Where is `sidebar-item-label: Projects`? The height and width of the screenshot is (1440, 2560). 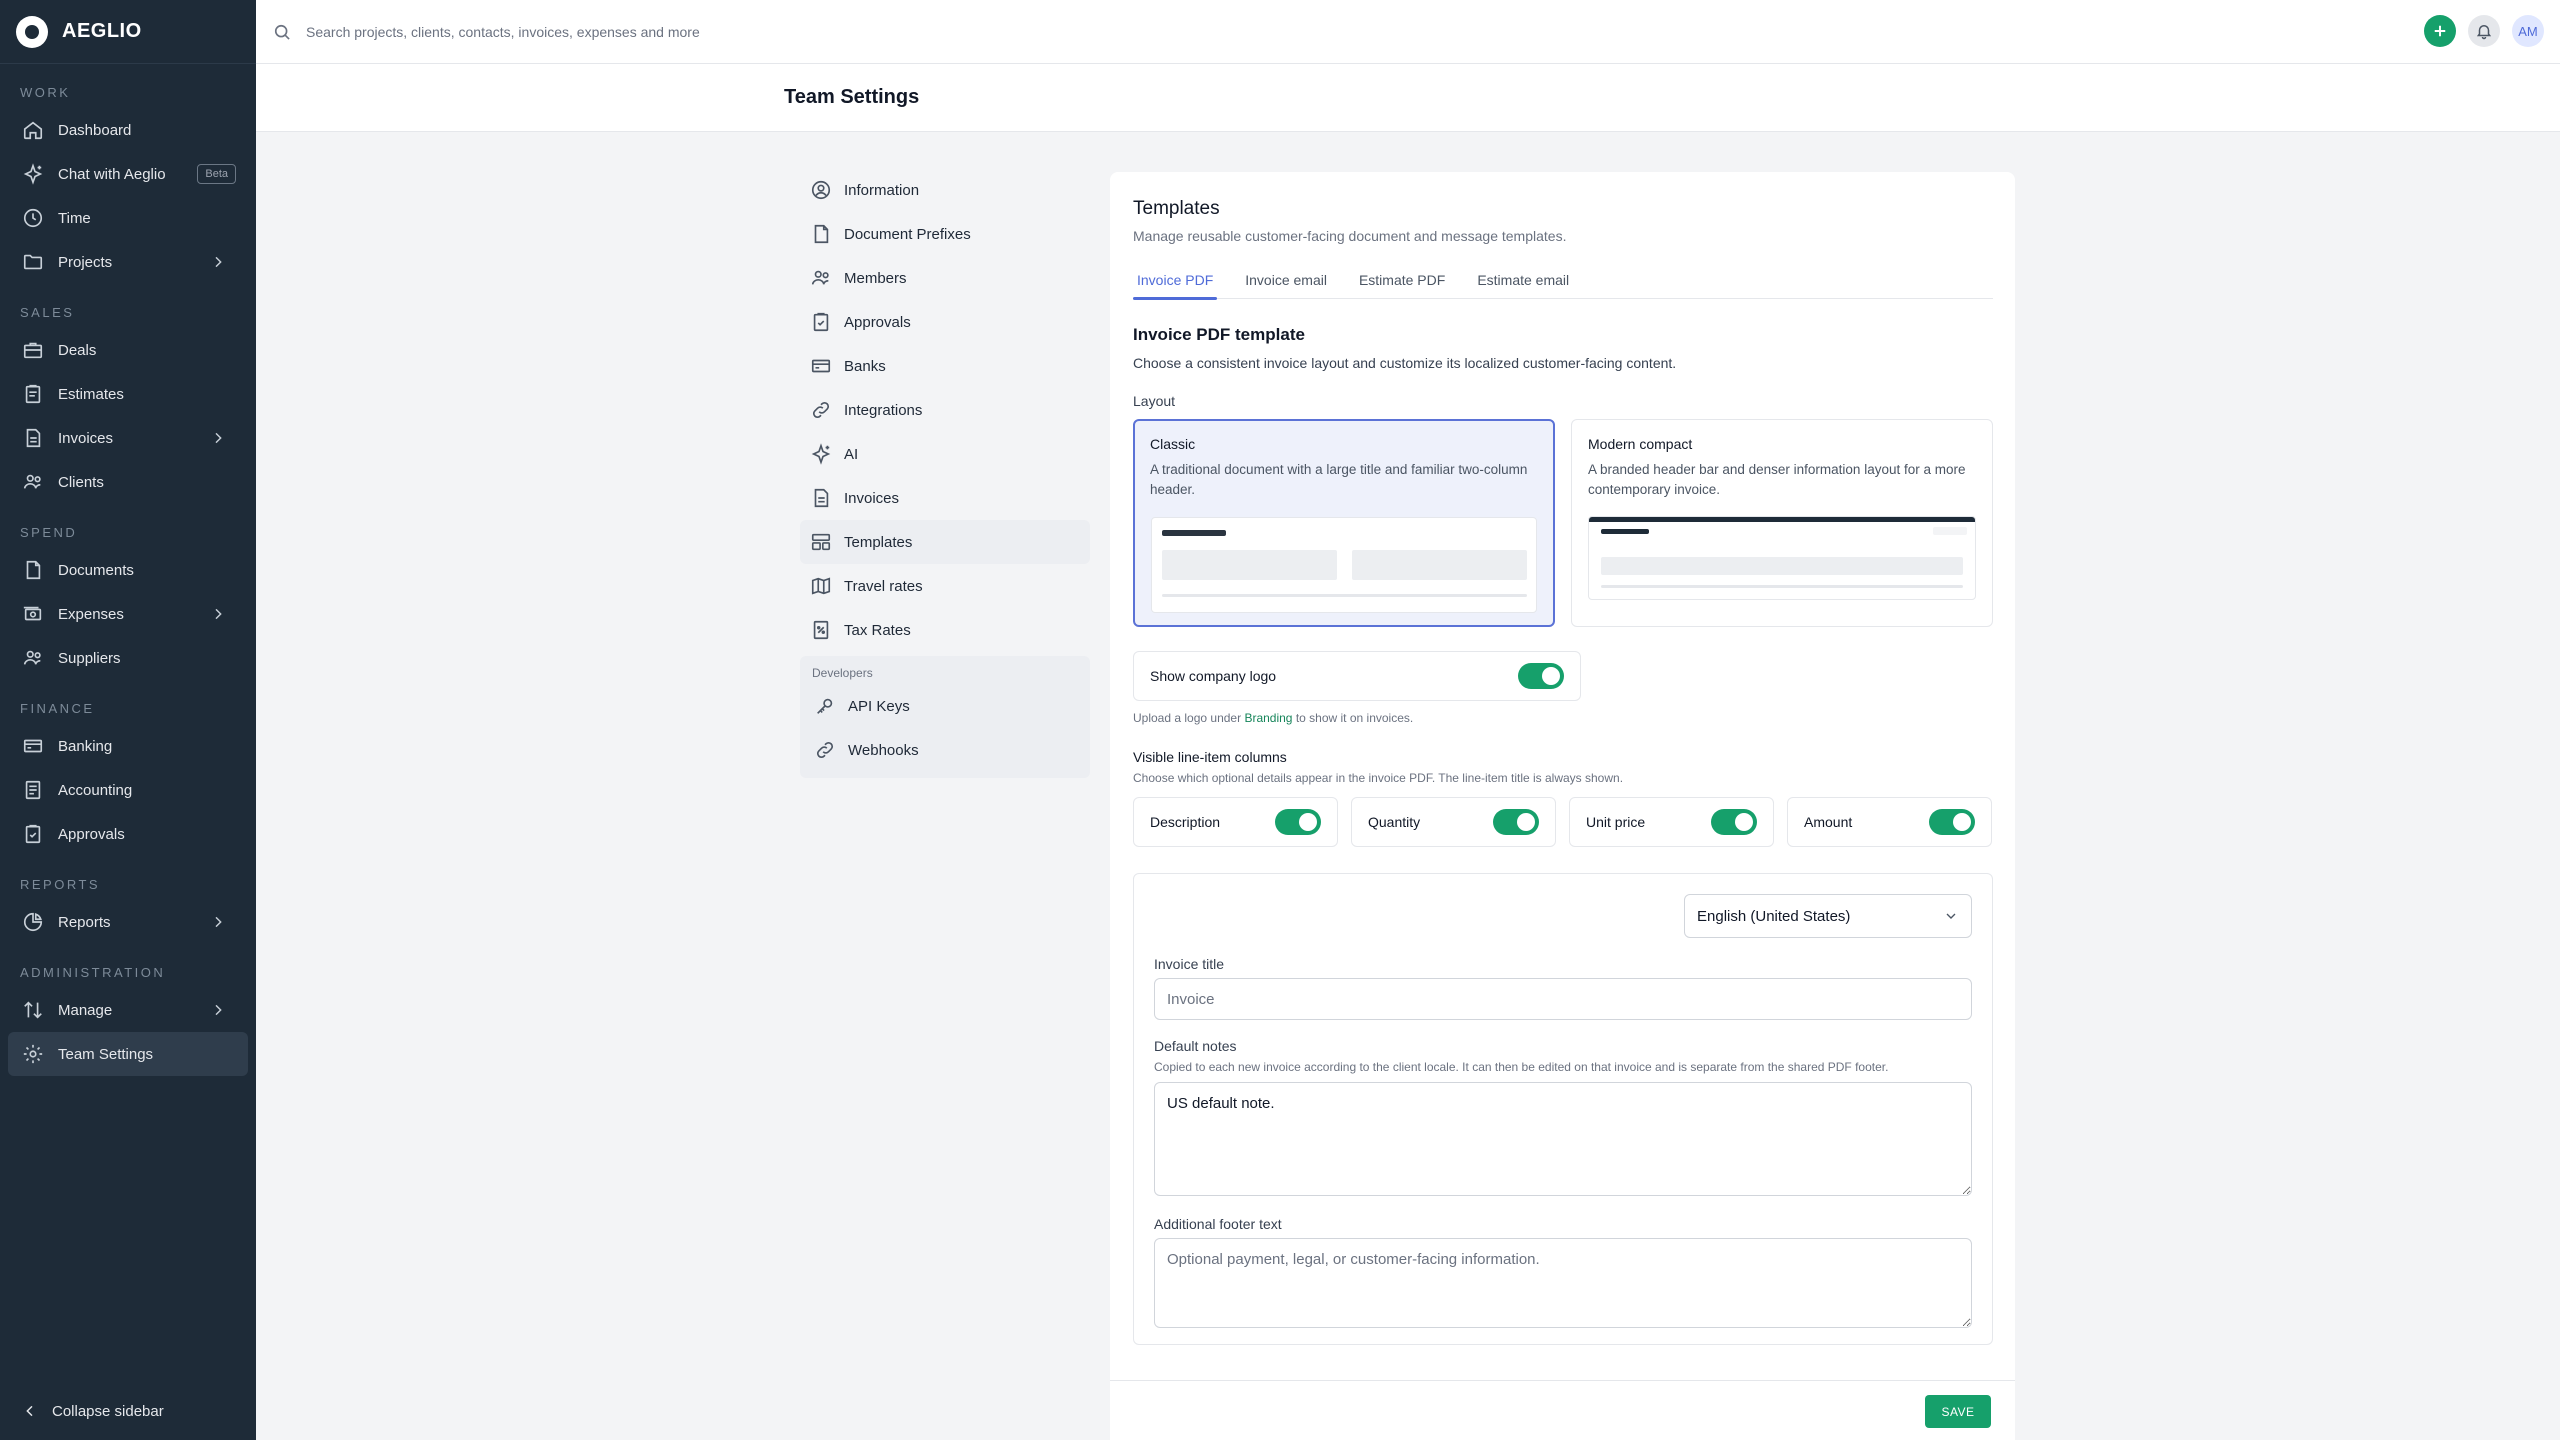 sidebar-item-label: Projects is located at coordinates (85, 262).